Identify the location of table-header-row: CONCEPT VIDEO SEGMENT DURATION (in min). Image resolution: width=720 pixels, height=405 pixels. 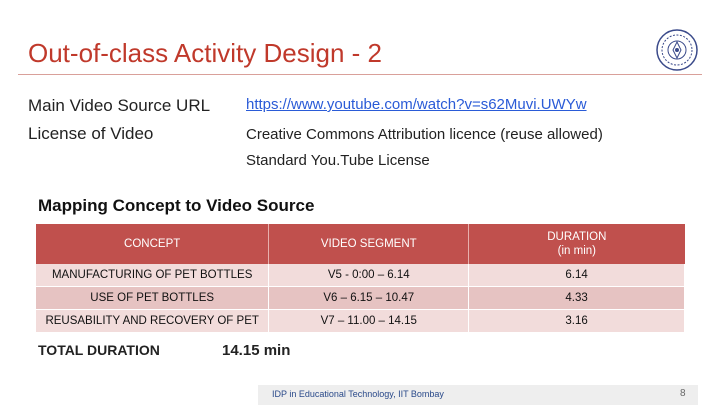
(360, 244).